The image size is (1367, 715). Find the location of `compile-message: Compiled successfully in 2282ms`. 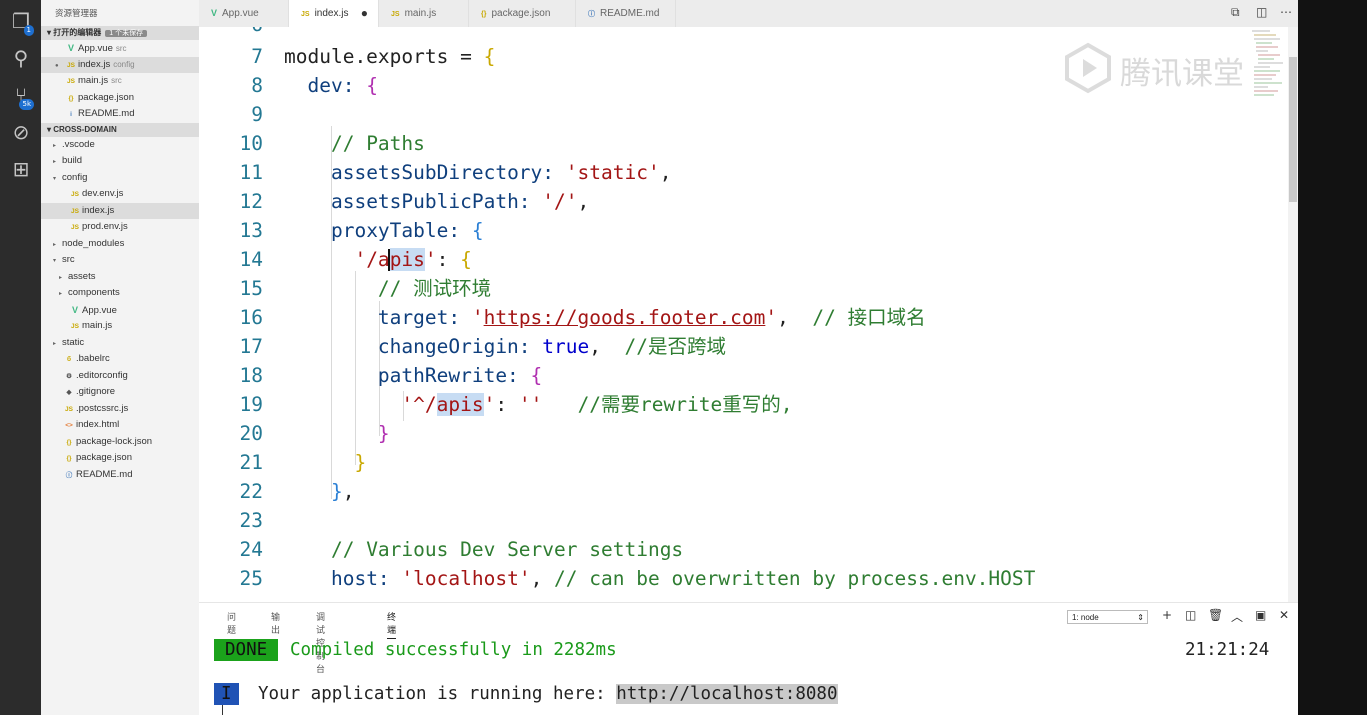

compile-message: Compiled successfully in 2282ms is located at coordinates (453, 650).